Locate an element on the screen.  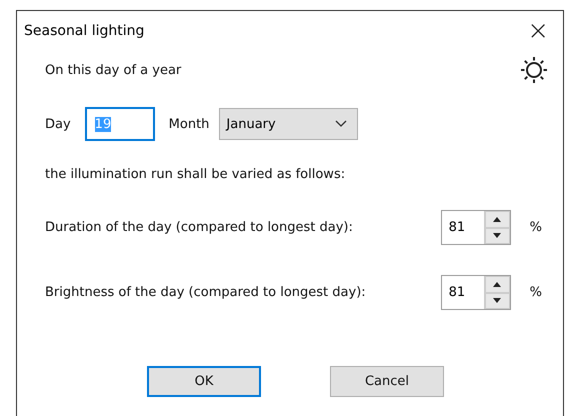
spinner-label: Duration of the day (compared to longest day): is located at coordinates (199, 227).